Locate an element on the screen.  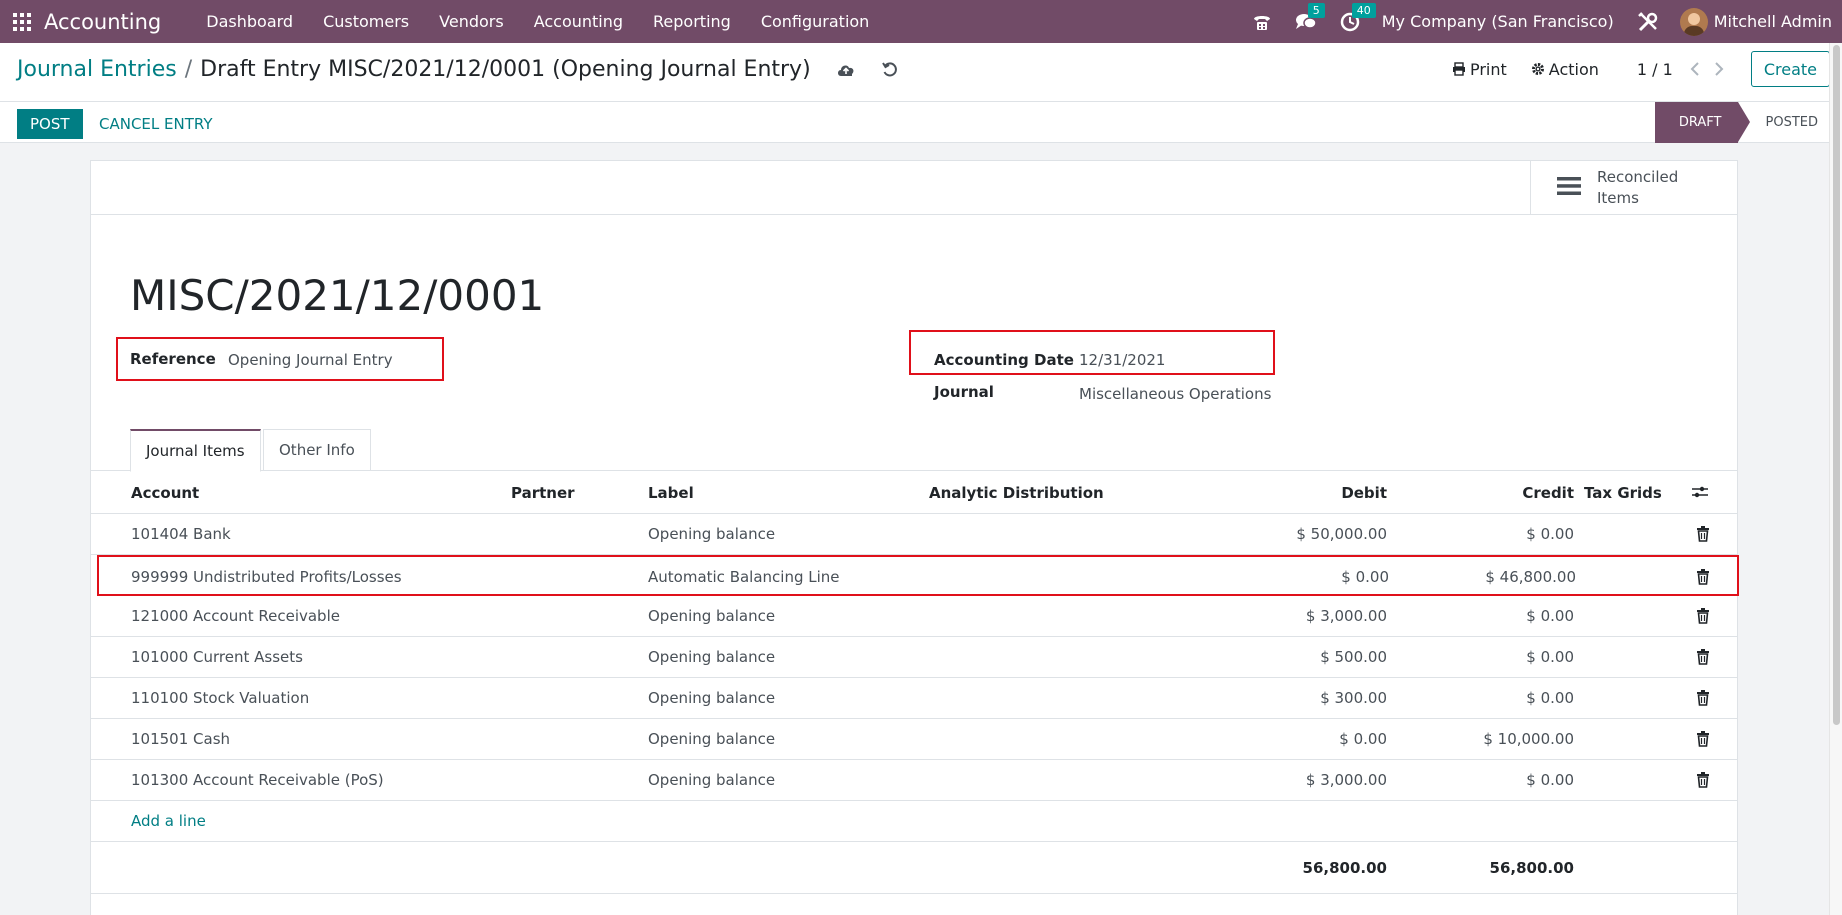
row-label: Automatic Balancing Line is located at coordinates (744, 577).